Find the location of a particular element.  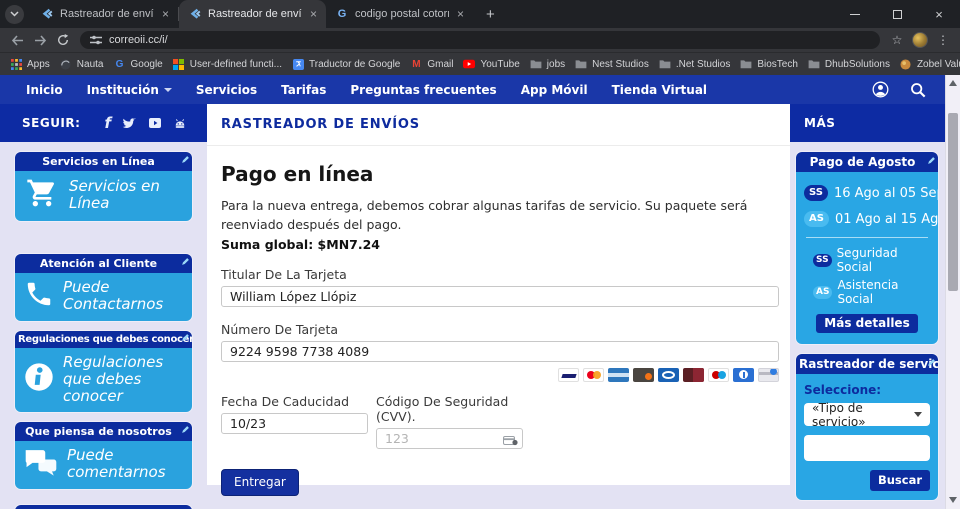

tab-title: Rastreador de envíos – Correos is located at coordinates (255, 14).